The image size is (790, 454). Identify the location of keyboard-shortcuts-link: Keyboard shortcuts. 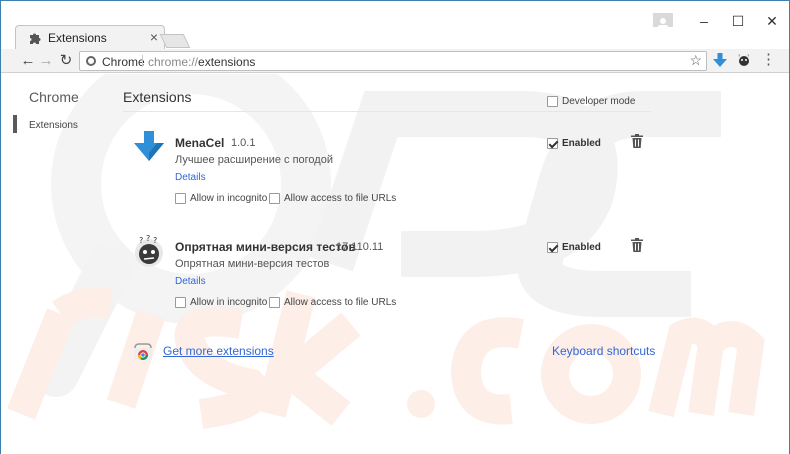
(603, 351).